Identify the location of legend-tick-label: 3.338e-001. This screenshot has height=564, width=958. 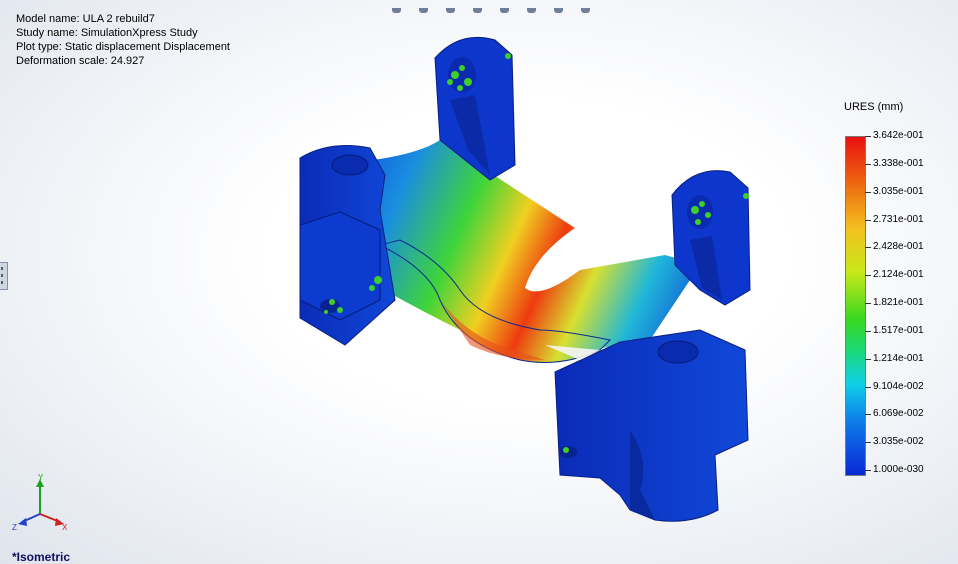
(898, 163).